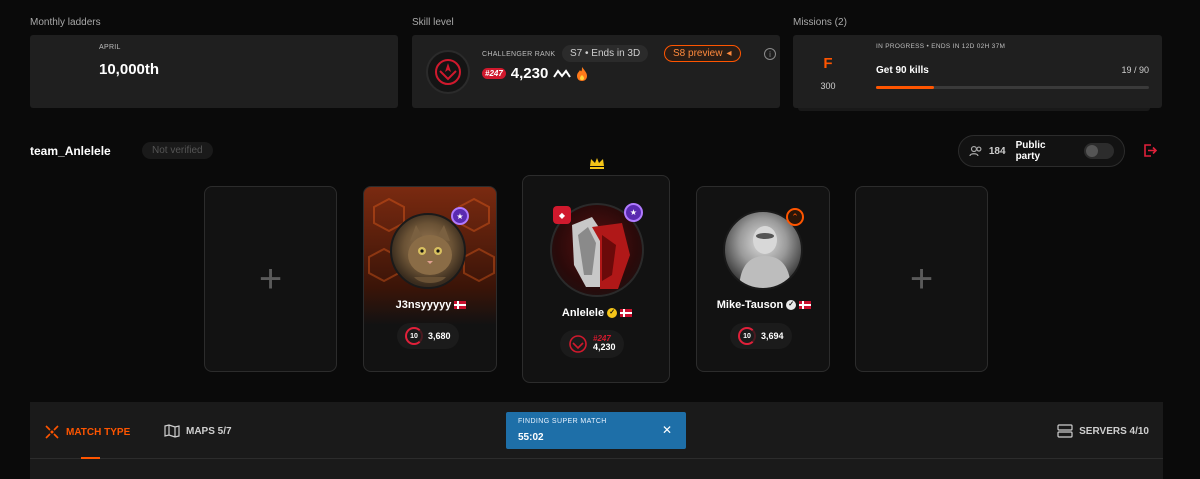 Image resolution: width=1200 pixels, height=479 pixels. What do you see at coordinates (519, 54) in the screenshot?
I see `rank-label: CHALLENGER RANK` at bounding box center [519, 54].